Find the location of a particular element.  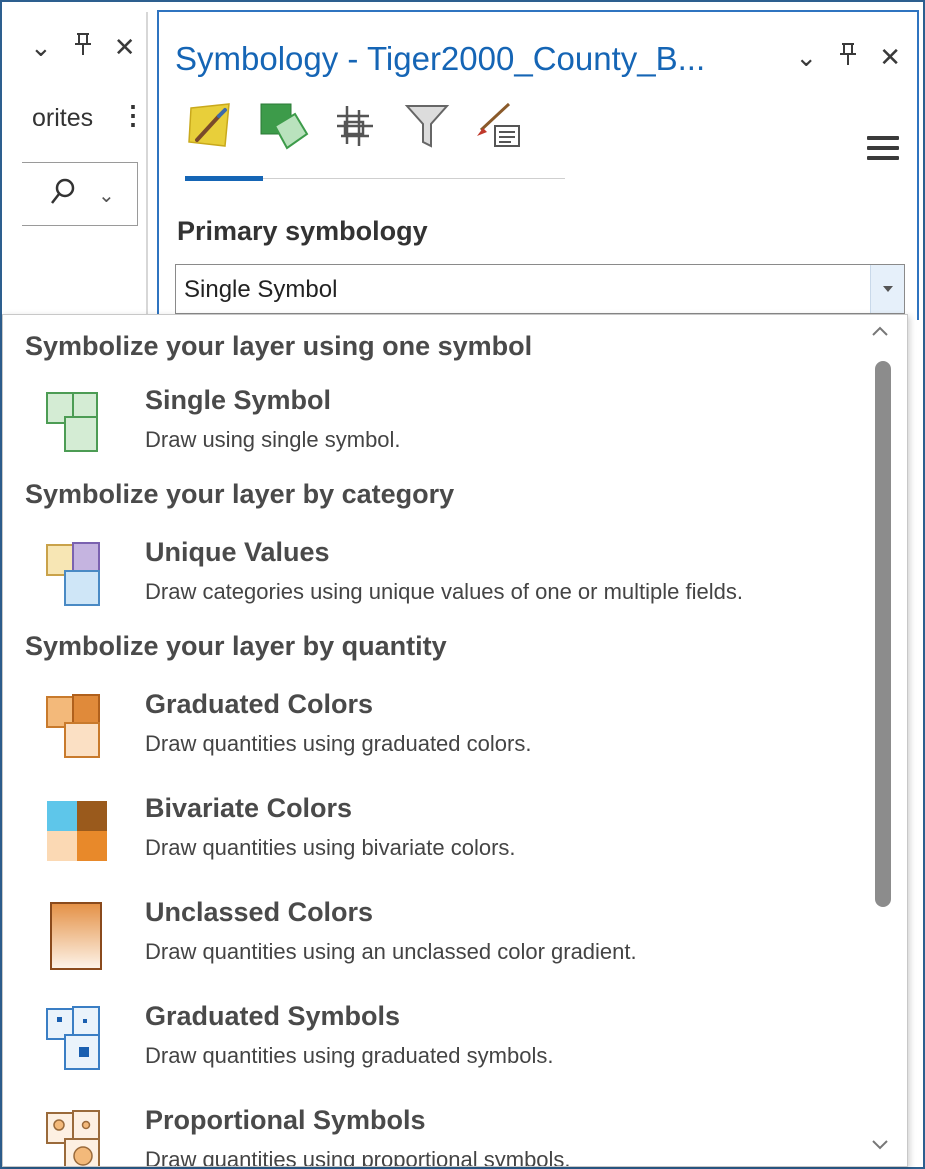

tab-feature-masking is located at coordinates (427, 126).